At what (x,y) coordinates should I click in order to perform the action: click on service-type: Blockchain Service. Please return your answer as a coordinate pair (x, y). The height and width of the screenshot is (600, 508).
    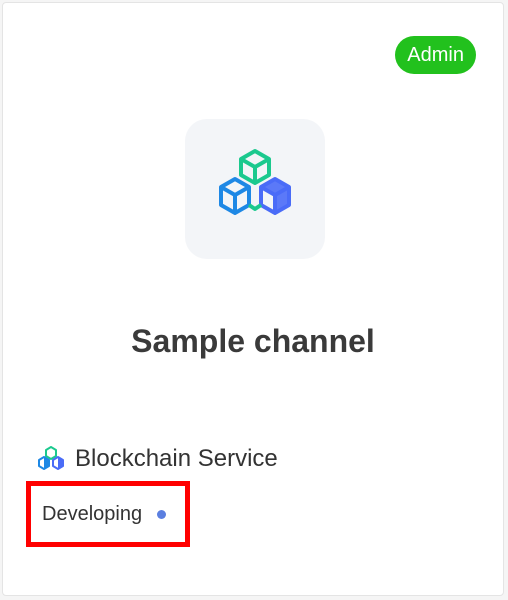
    Looking at the image, I should click on (157, 459).